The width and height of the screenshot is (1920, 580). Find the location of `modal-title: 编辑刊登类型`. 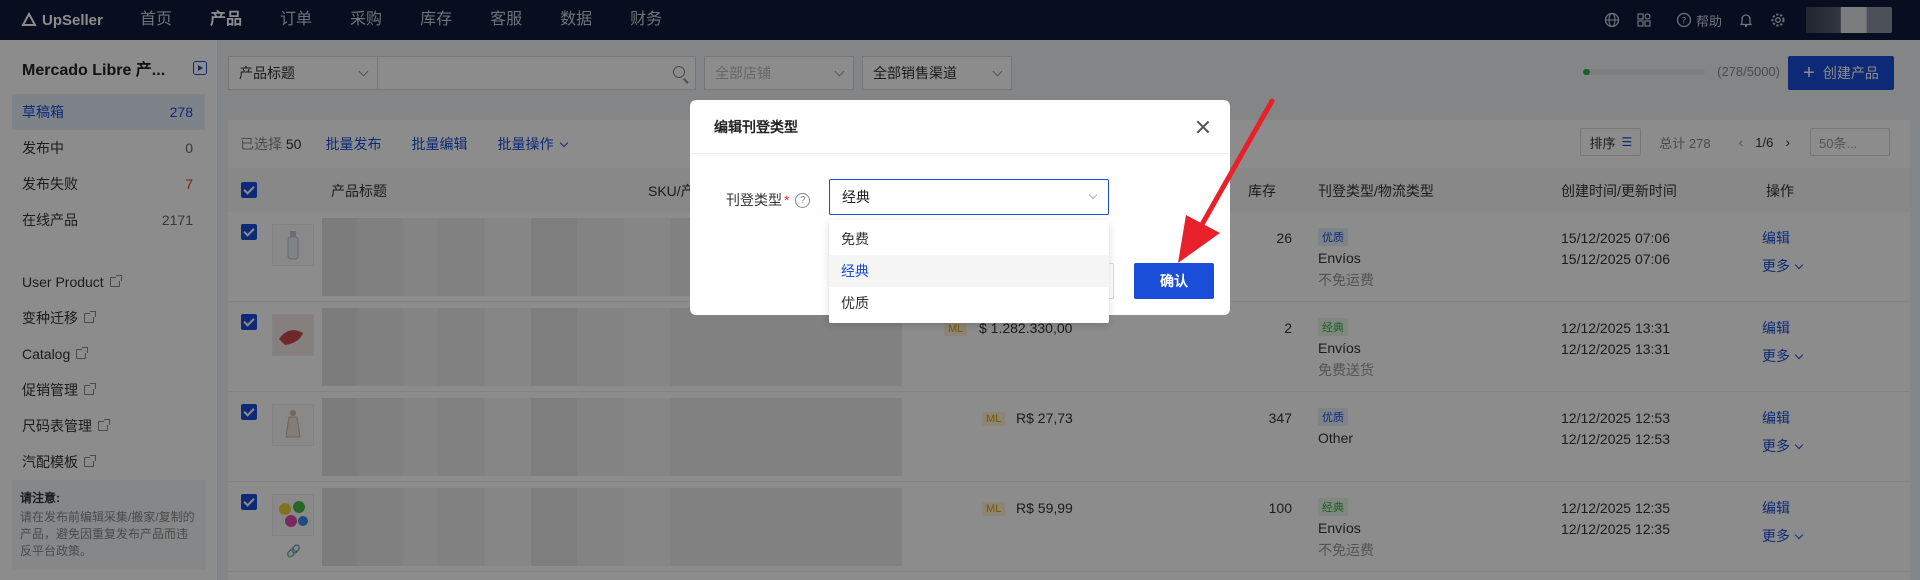

modal-title: 编辑刊登类型 is located at coordinates (756, 126).